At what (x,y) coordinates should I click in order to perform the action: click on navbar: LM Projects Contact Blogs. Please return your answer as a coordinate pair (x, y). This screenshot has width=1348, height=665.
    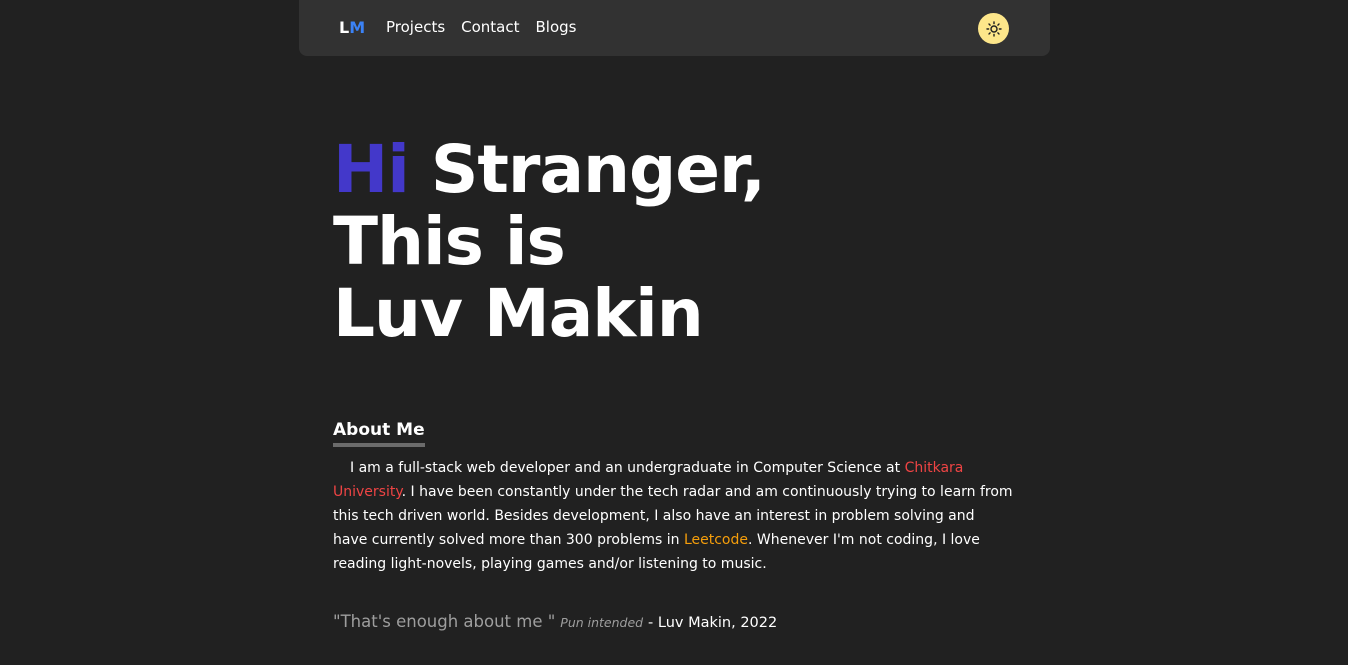
    Looking at the image, I should click on (674, 28).